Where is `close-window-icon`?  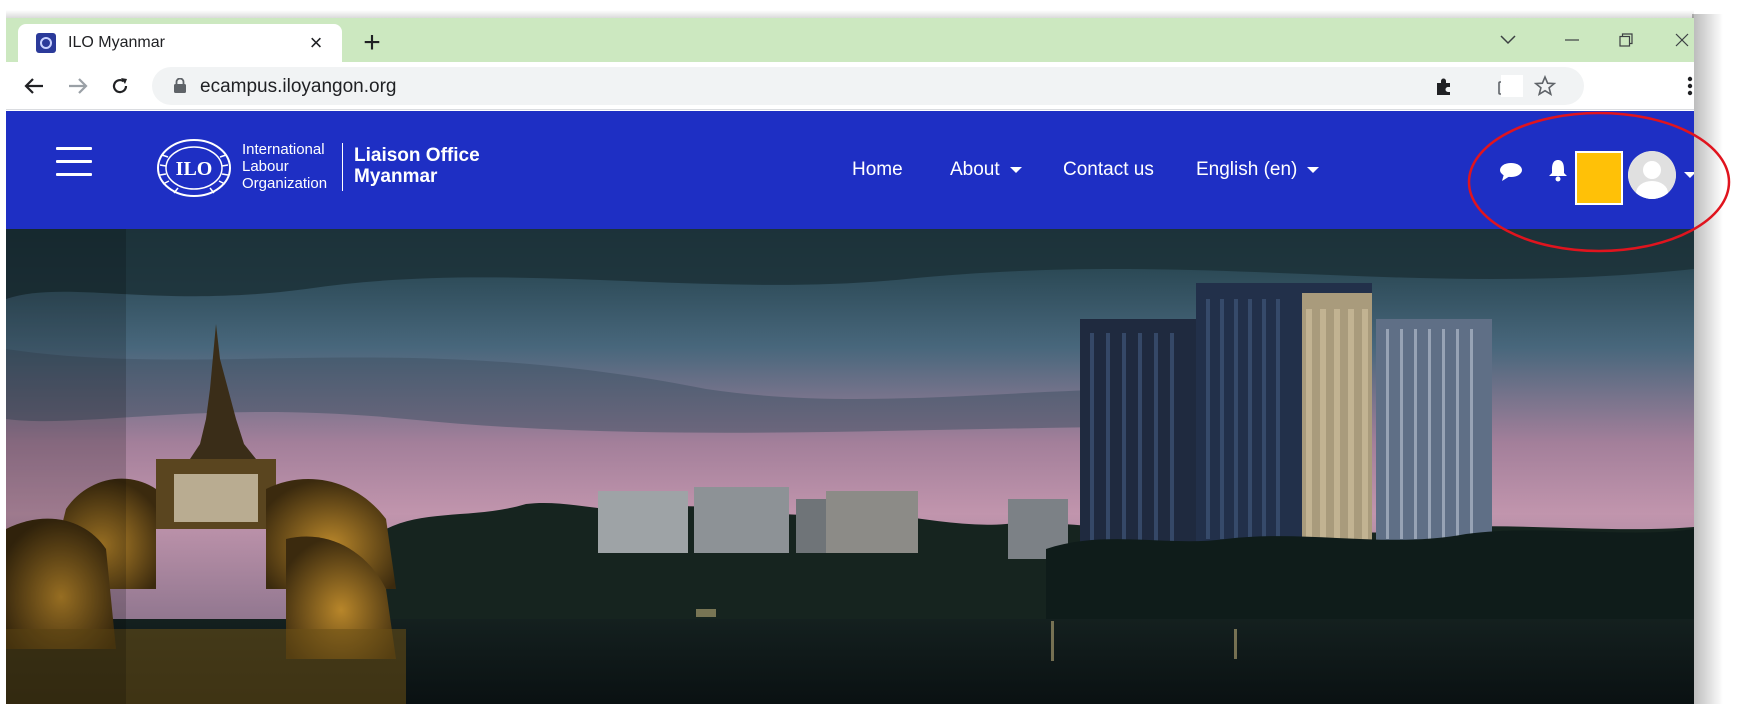
close-window-icon is located at coordinates (1678, 40).